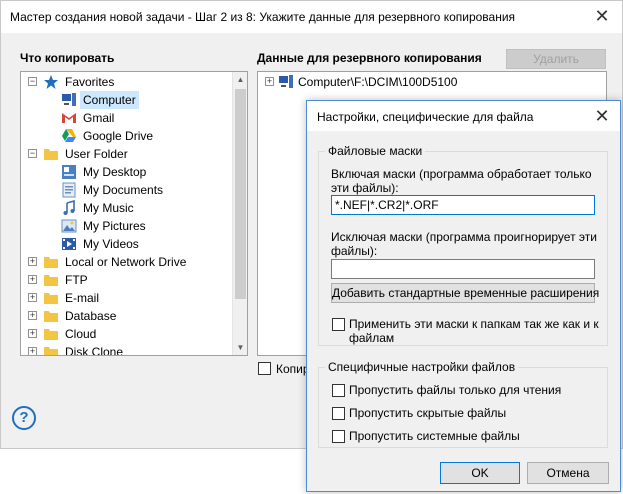 The width and height of the screenshot is (623, 494). Describe the element at coordinates (338, 324) in the screenshot. I see `apply-to-folders-checkbox` at that location.